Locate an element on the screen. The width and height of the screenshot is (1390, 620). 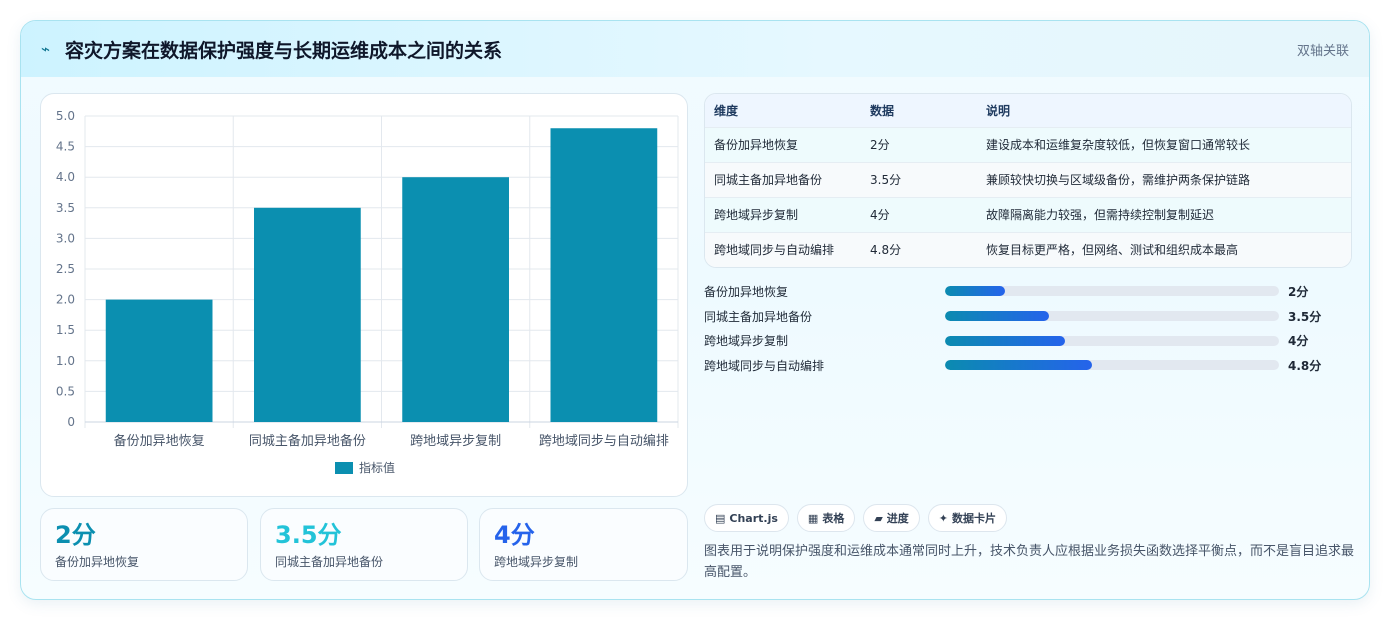
table-header-row: 维度 数据 说明 is located at coordinates (1028, 110).